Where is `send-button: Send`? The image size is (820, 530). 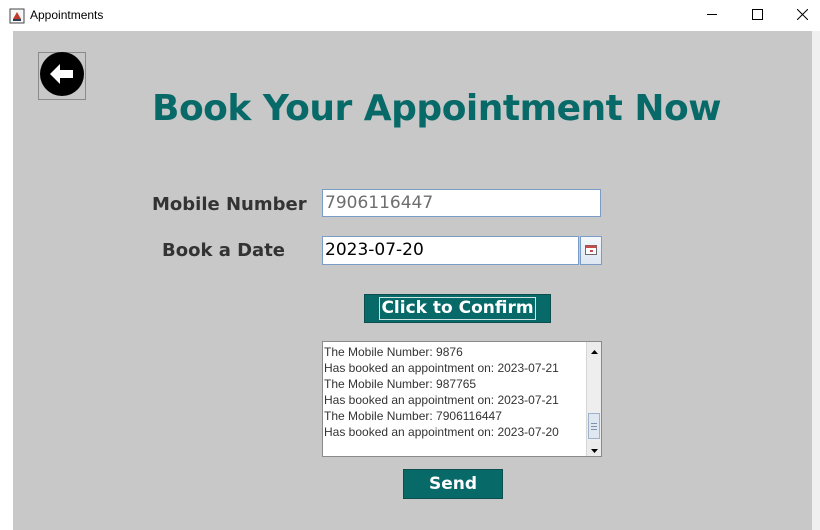
send-button: Send is located at coordinates (453, 484).